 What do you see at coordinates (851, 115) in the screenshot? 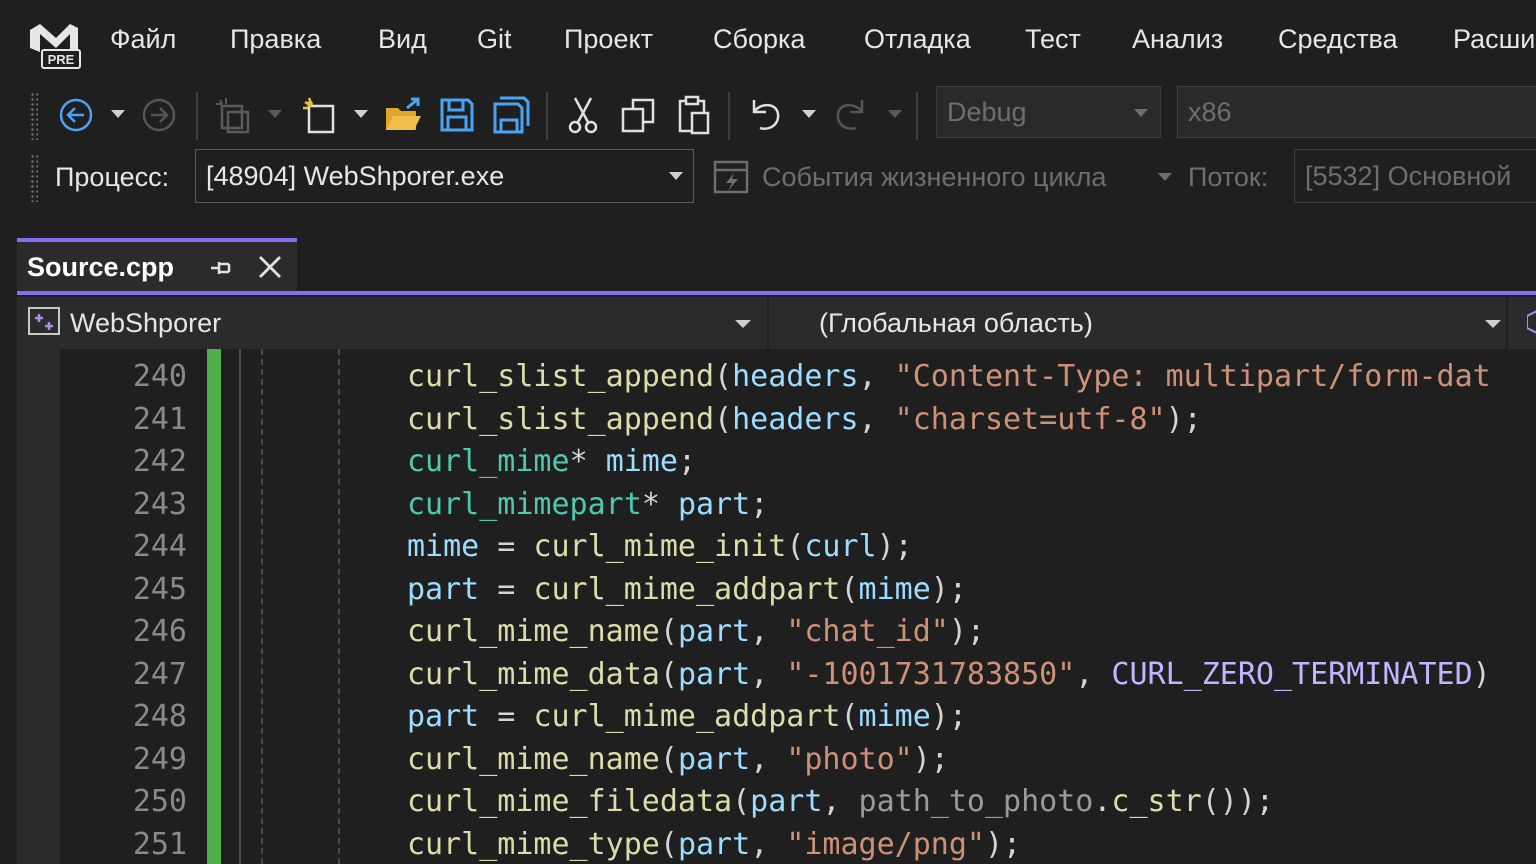
I see `redo-button` at bounding box center [851, 115].